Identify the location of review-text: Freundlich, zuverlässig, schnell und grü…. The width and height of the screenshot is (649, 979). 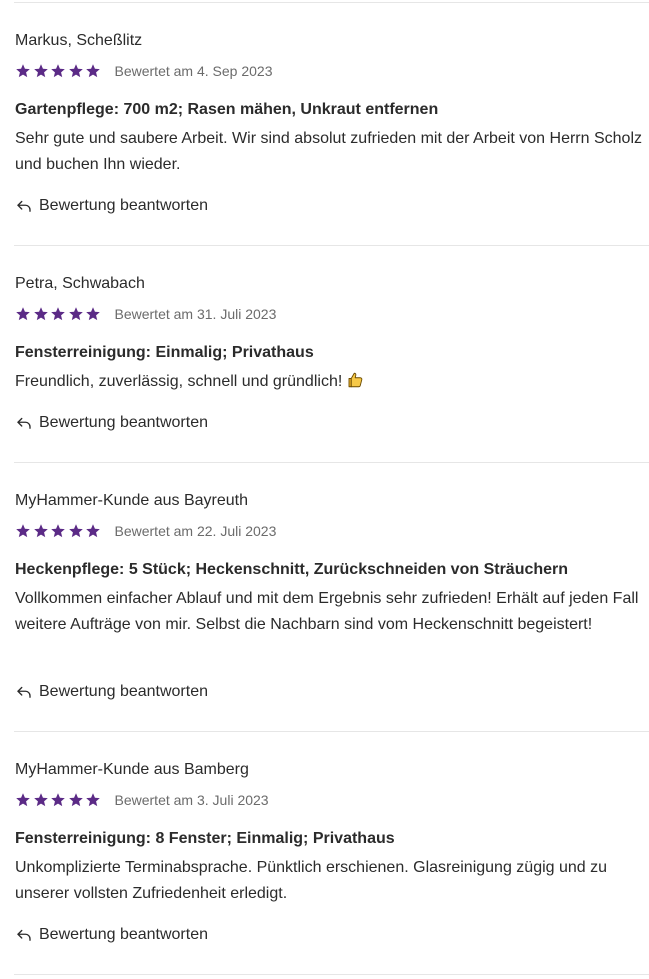
(179, 381).